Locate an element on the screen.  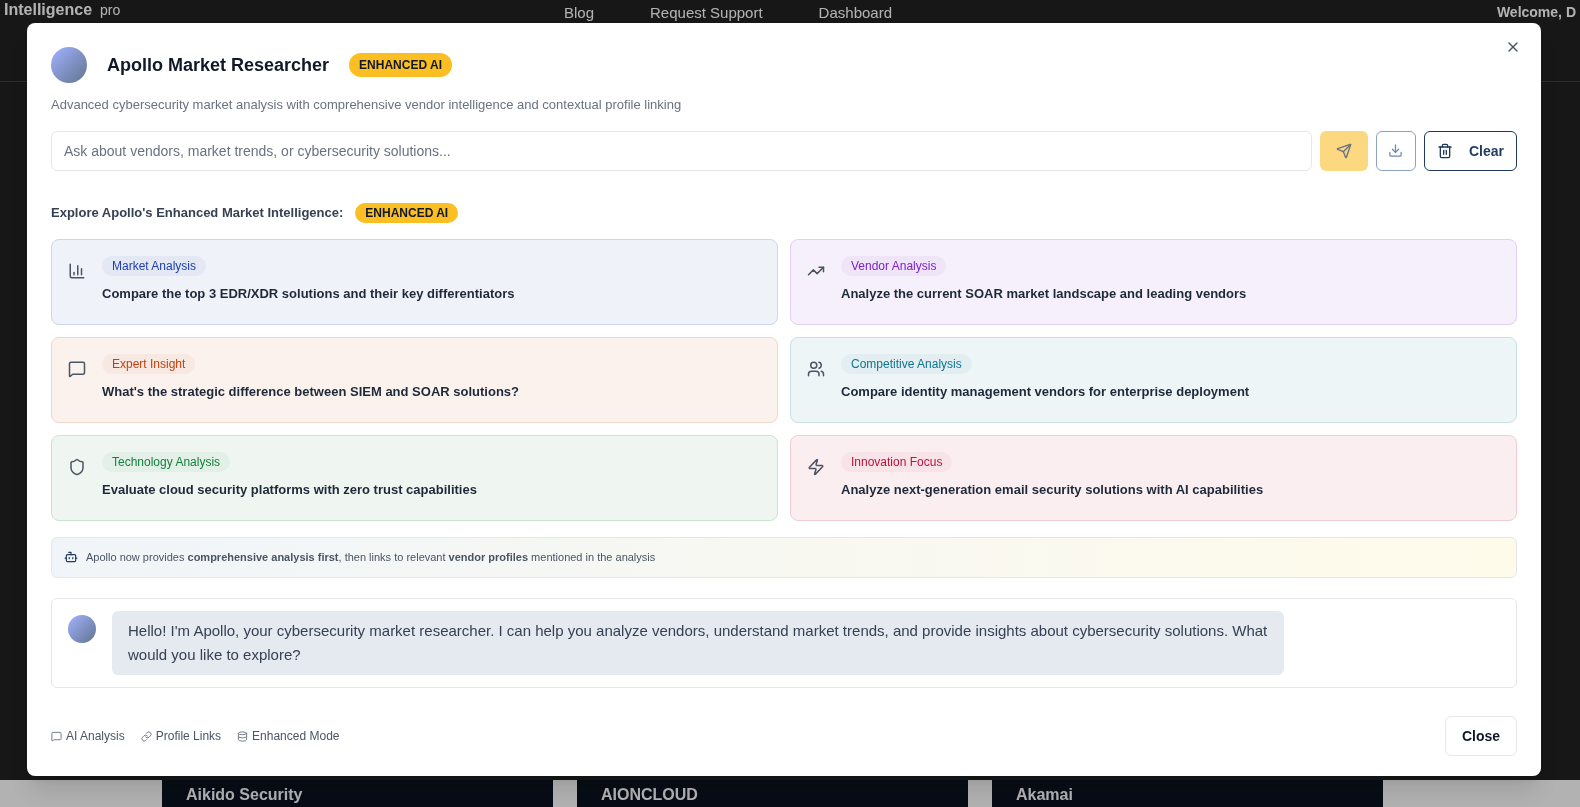
brand-name: Intelligence is located at coordinates (48, 10).